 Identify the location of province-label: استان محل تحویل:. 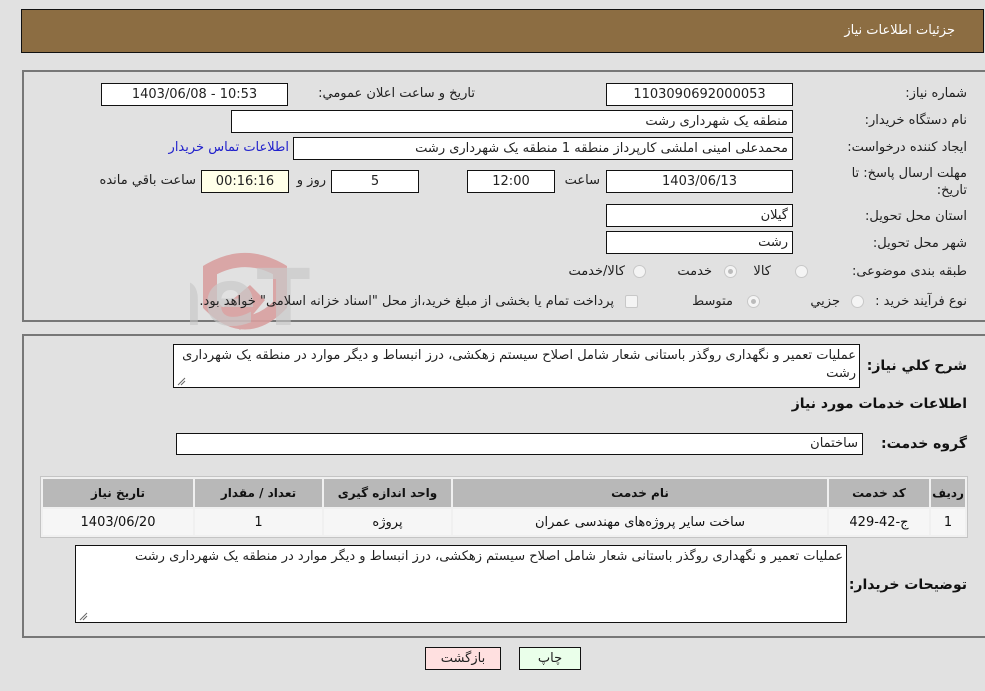
(916, 216).